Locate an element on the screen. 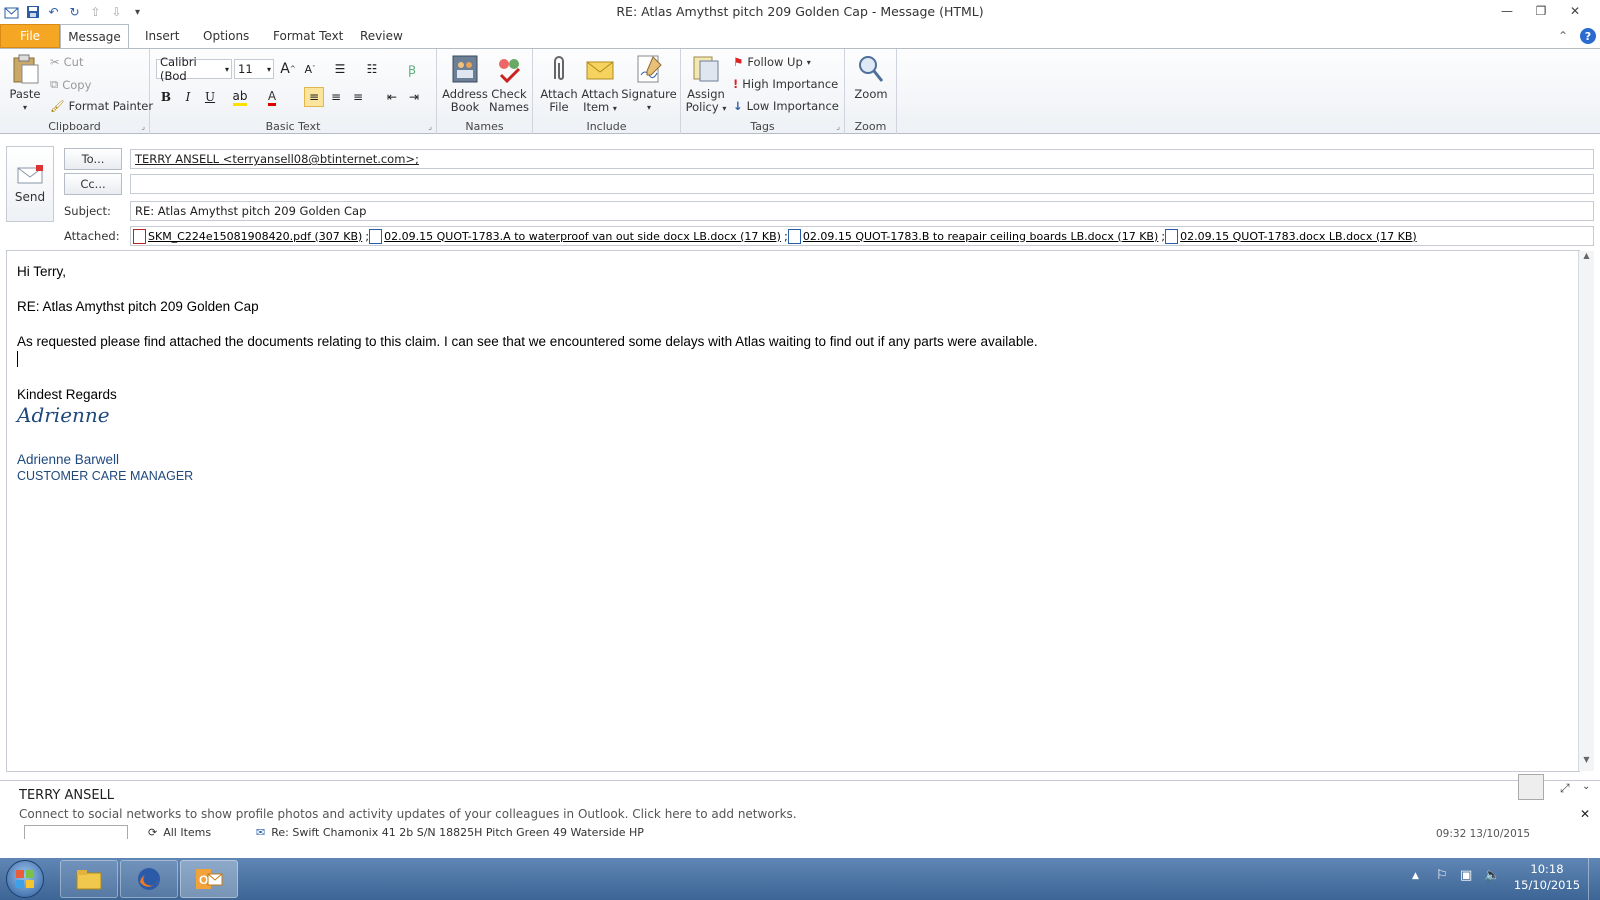 The height and width of the screenshot is (900, 1600). save-icon is located at coordinates (32, 12).